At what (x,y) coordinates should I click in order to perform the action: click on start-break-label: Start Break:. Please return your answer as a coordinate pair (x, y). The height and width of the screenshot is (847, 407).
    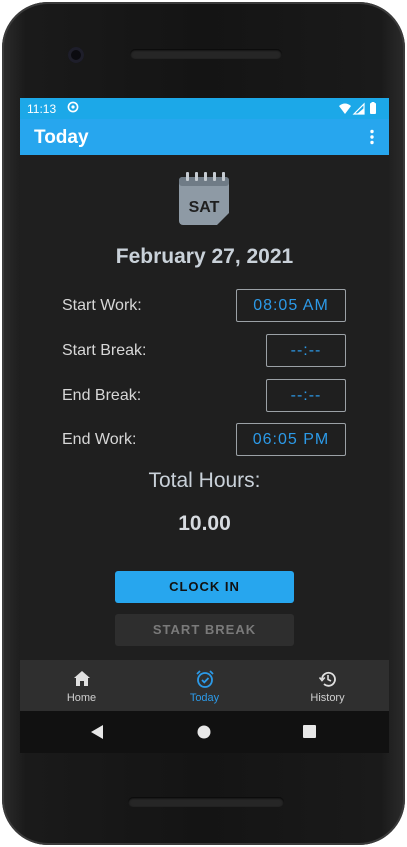
    Looking at the image, I should click on (104, 350).